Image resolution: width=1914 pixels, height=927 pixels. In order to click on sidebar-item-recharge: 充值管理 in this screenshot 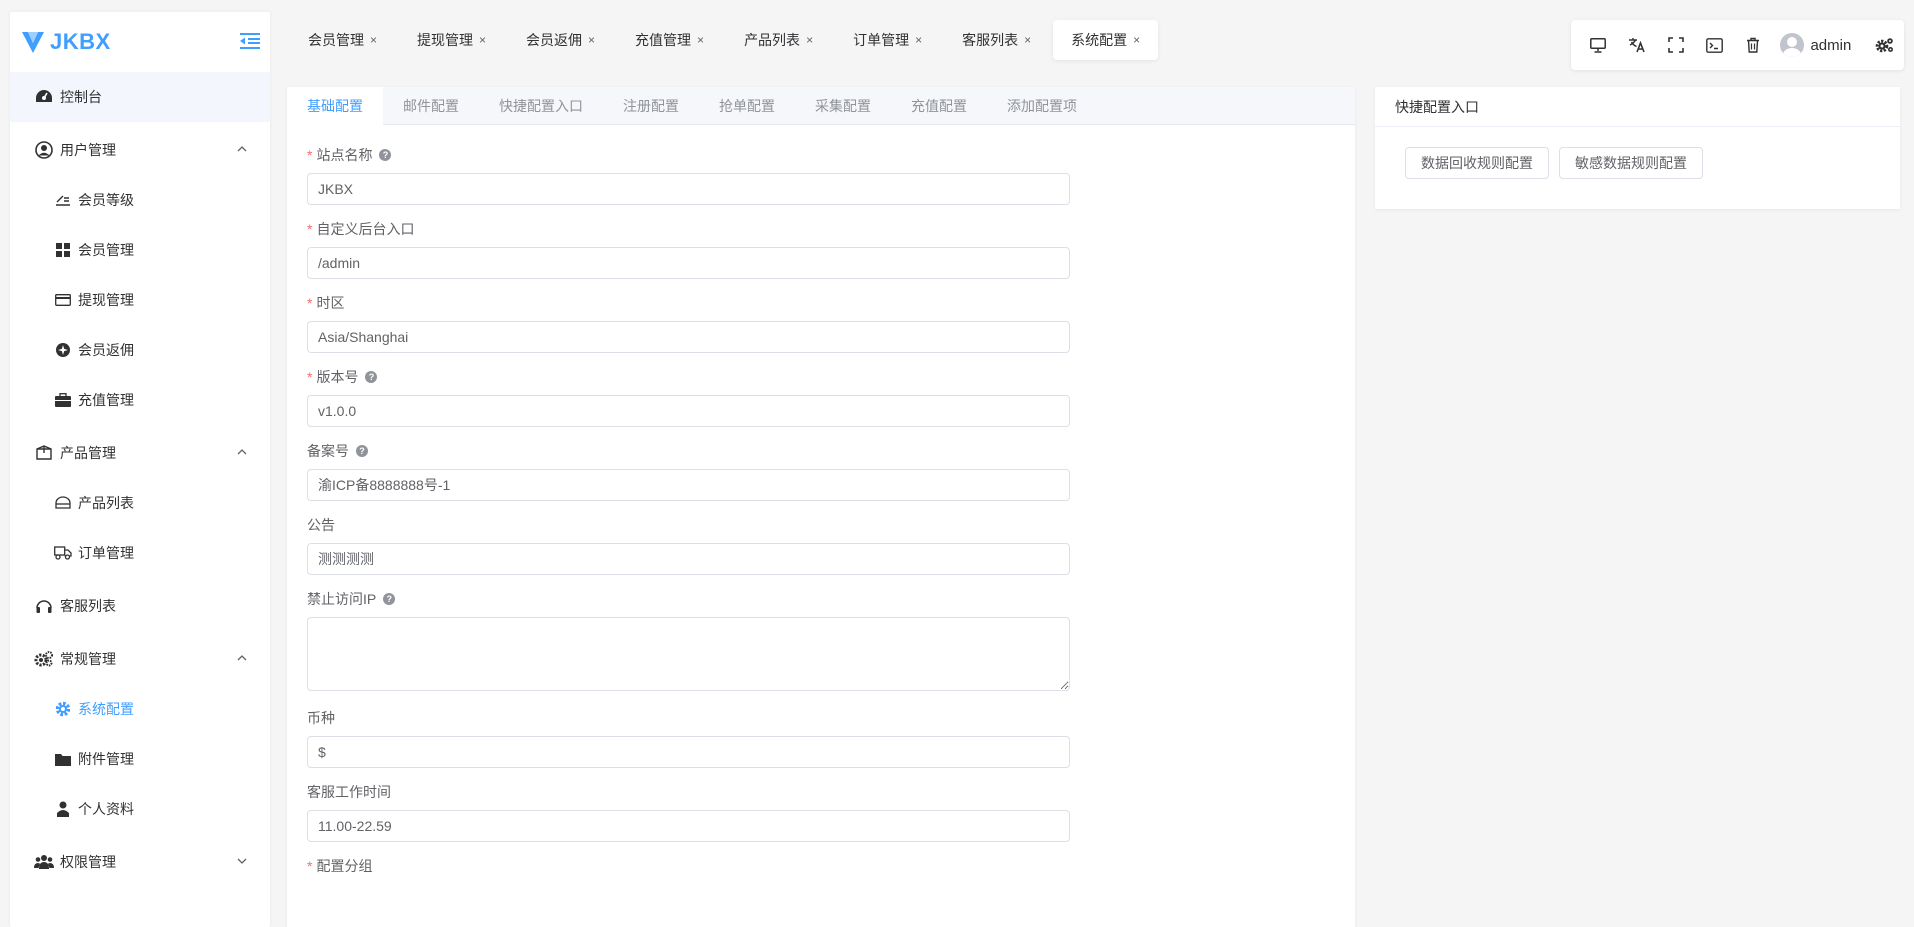, I will do `click(140, 400)`.